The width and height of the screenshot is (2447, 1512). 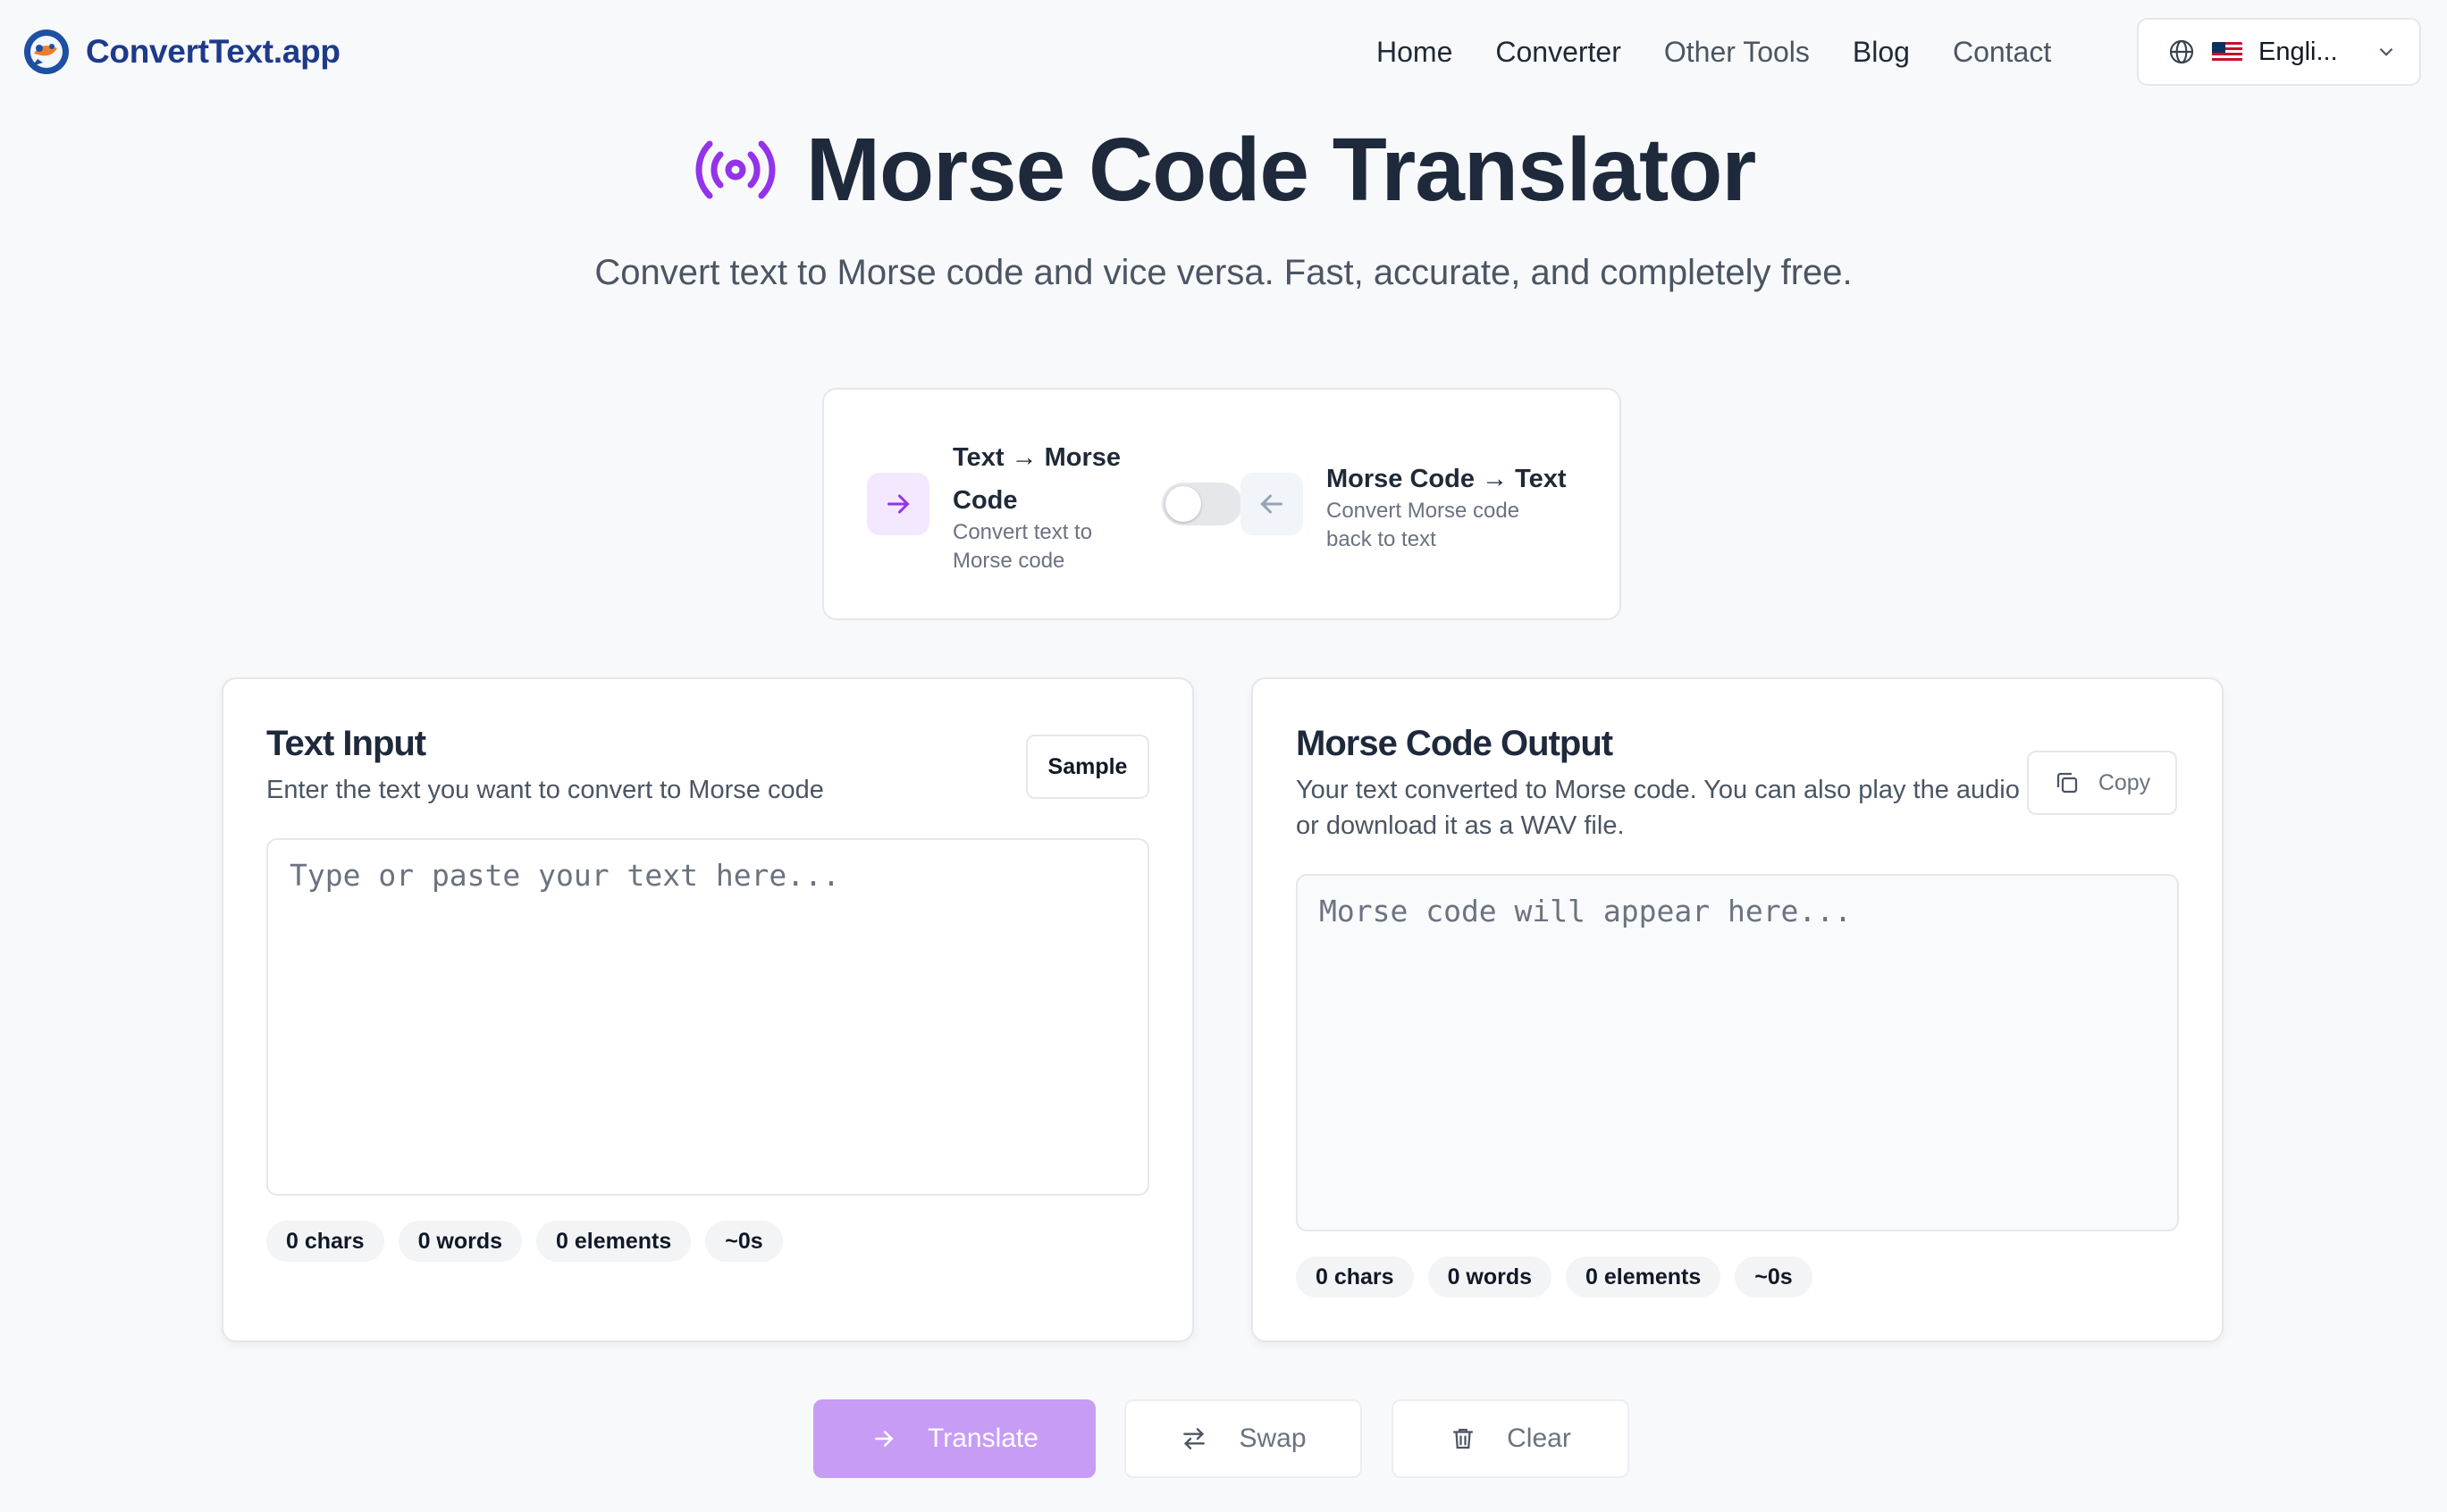 What do you see at coordinates (1202, 504) in the screenshot?
I see `direction-toggle` at bounding box center [1202, 504].